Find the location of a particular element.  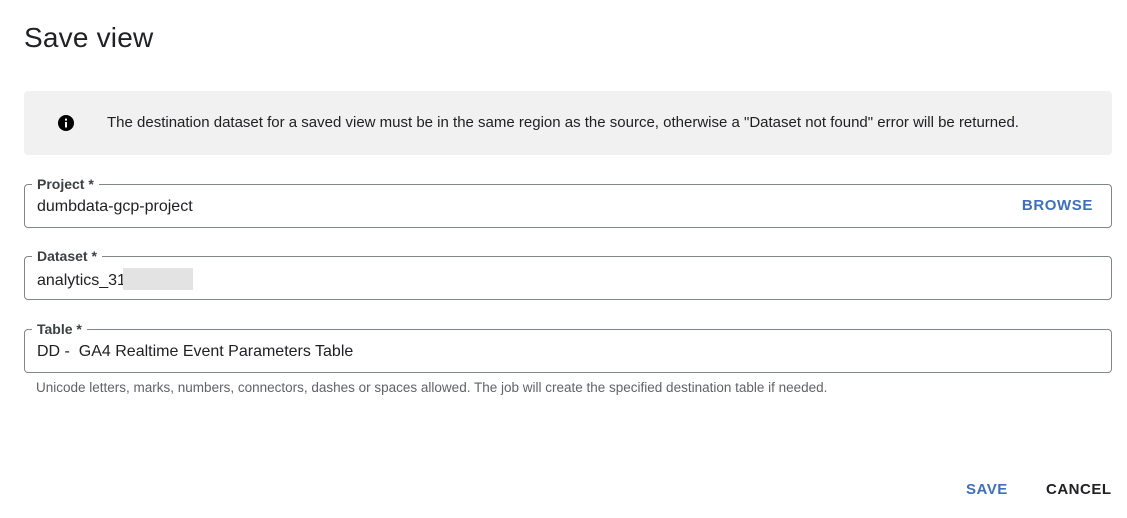

save-button: SAVE is located at coordinates (987, 489).